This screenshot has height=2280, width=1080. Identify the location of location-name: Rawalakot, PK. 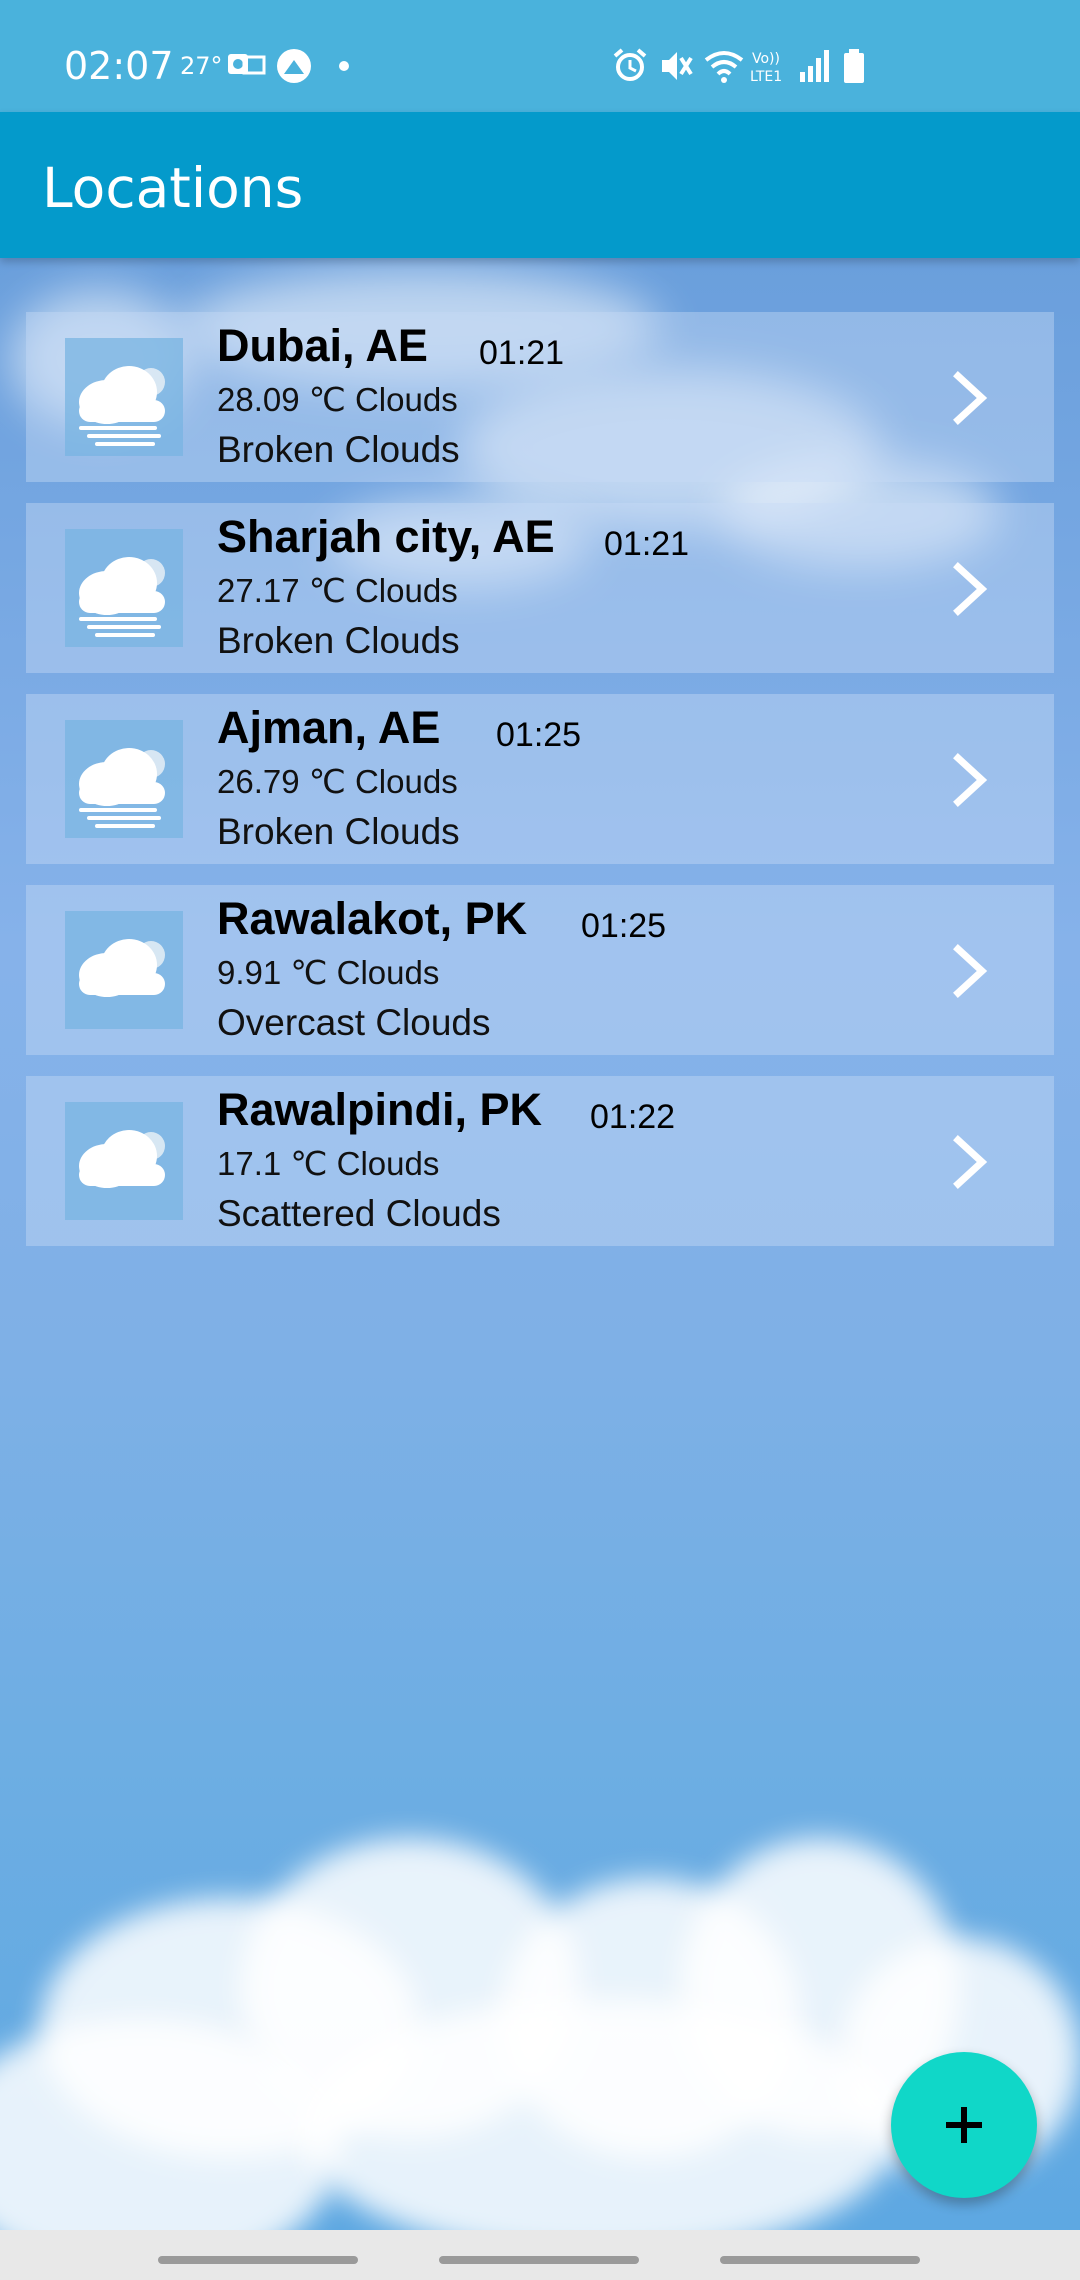
(372, 918).